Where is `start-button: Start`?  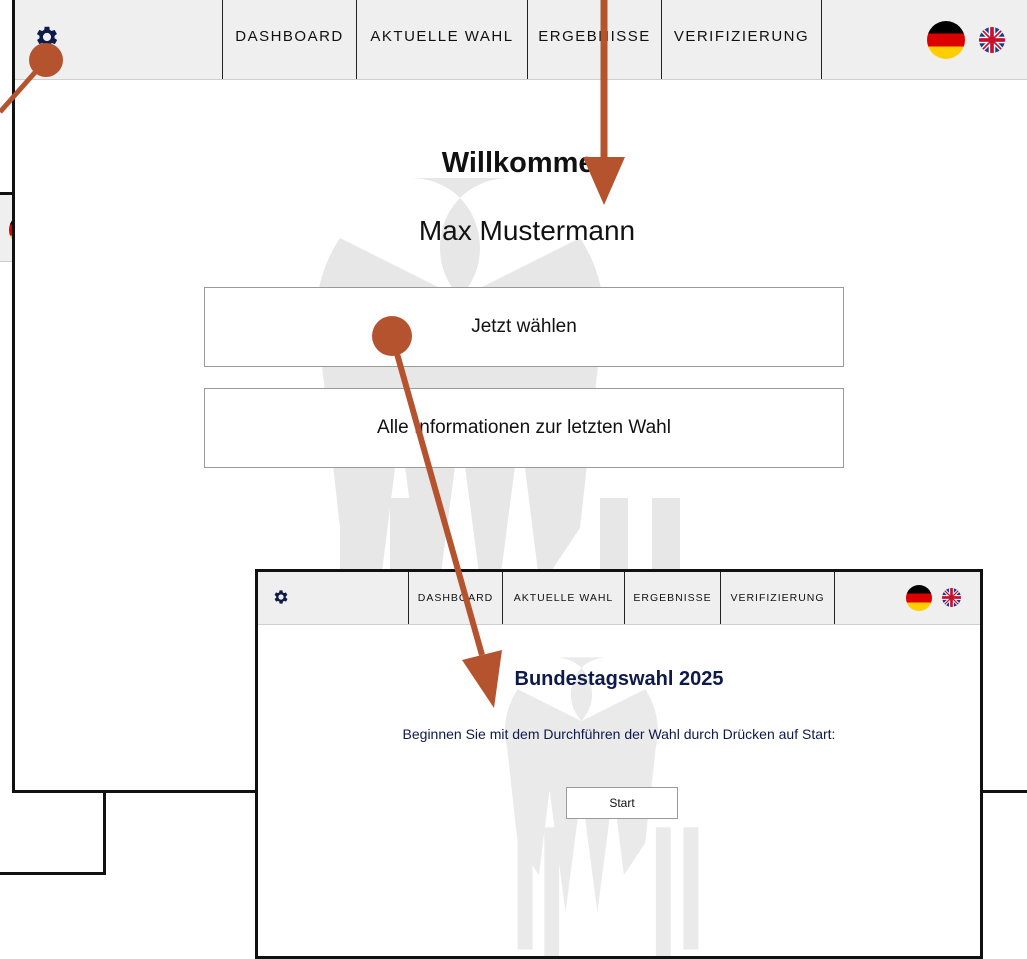
start-button: Start is located at coordinates (622, 803).